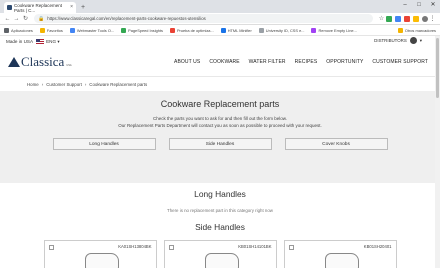 The height and width of the screenshot is (279, 440). What do you see at coordinates (25, 18) in the screenshot?
I see `reload-icon: ↻` at bounding box center [25, 18].